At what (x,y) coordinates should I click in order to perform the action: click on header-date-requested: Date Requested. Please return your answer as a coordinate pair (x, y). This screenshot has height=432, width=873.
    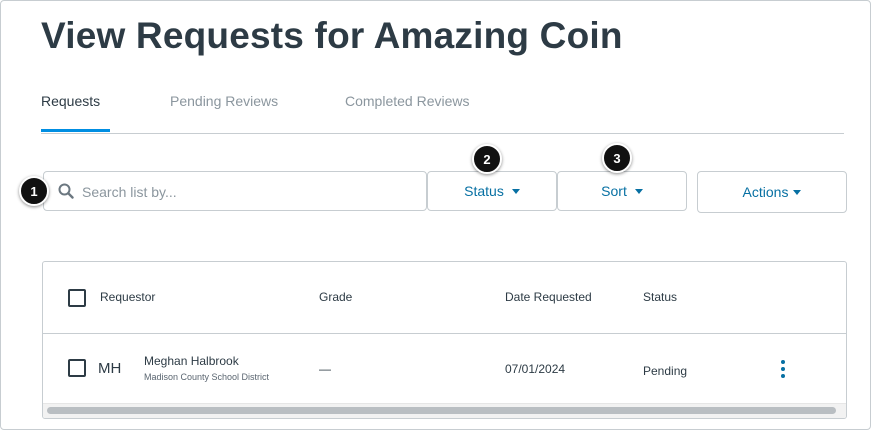
    Looking at the image, I should click on (548, 297).